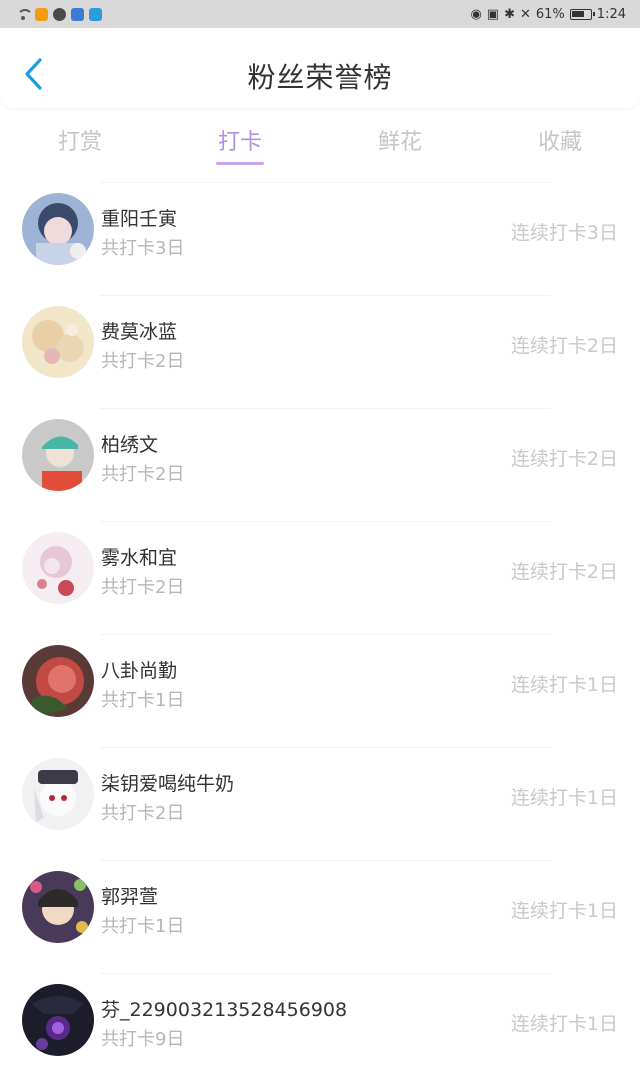 The height and width of the screenshot is (1067, 640). I want to click on fan-name: 柏绣文, so click(130, 445).